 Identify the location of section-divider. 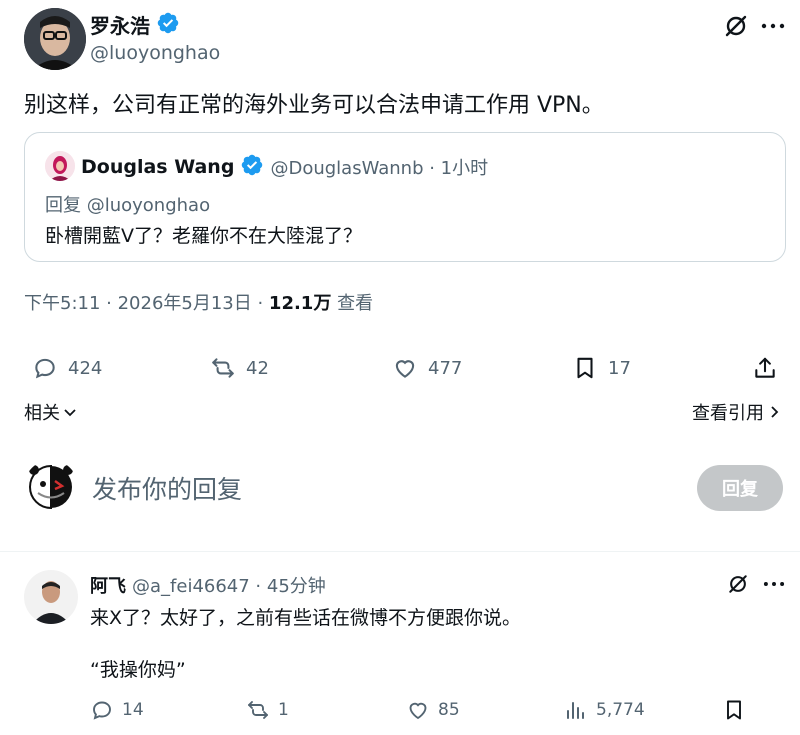
(400, 551).